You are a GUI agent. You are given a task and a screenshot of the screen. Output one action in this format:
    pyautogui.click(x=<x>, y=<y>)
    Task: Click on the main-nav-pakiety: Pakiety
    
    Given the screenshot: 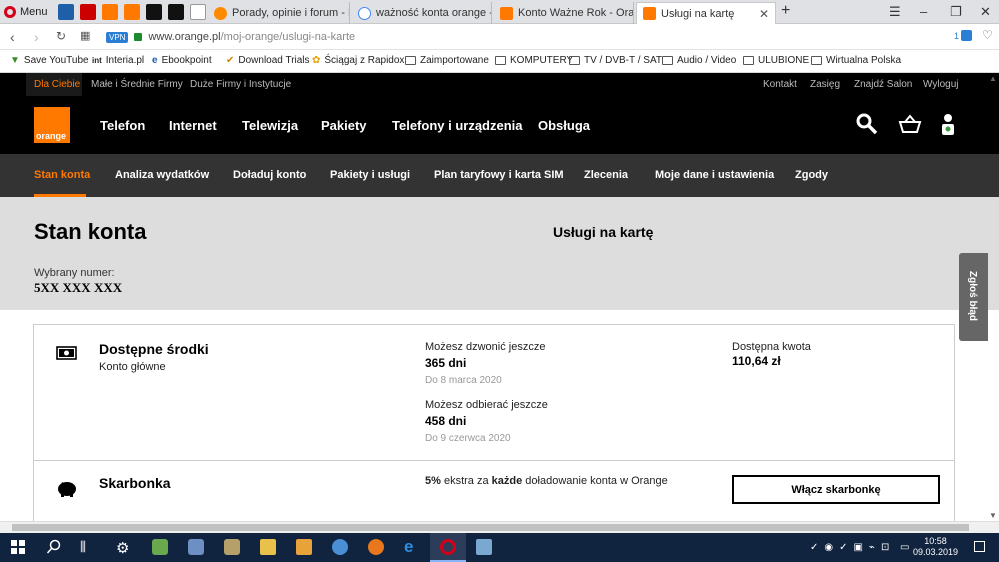 What is the action you would take?
    pyautogui.click(x=344, y=125)
    